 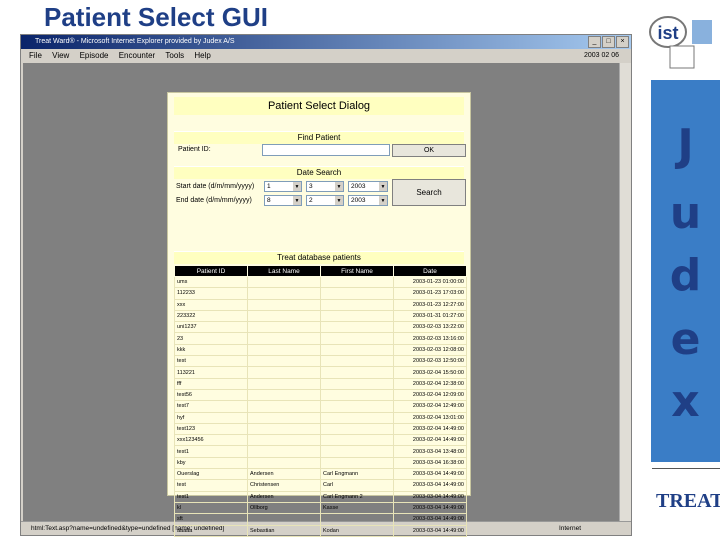 I want to click on cell-patient-id: sft, so click(x=211, y=519).